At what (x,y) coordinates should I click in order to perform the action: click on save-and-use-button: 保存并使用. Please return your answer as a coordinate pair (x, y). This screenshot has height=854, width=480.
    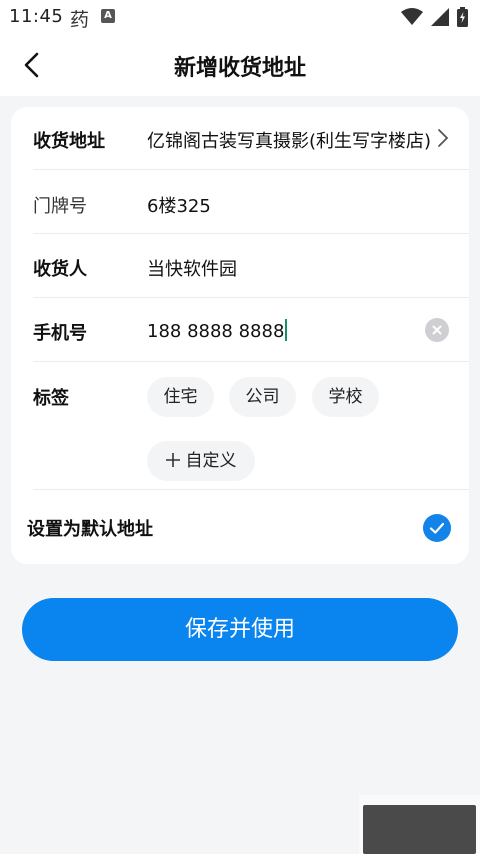
    Looking at the image, I should click on (240, 629).